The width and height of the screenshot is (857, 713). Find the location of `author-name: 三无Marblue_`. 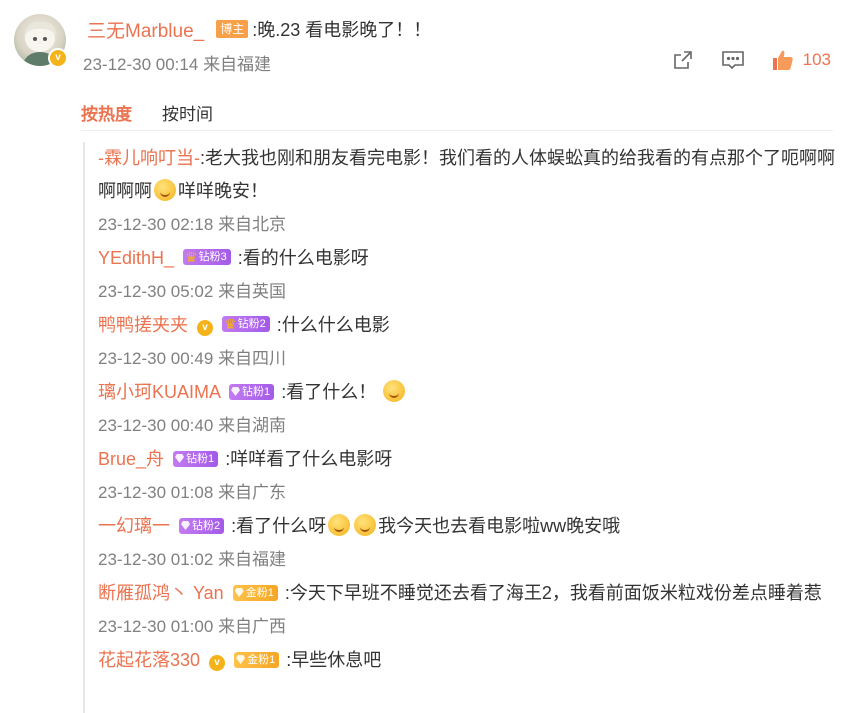

author-name: 三无Marblue_ is located at coordinates (145, 29).